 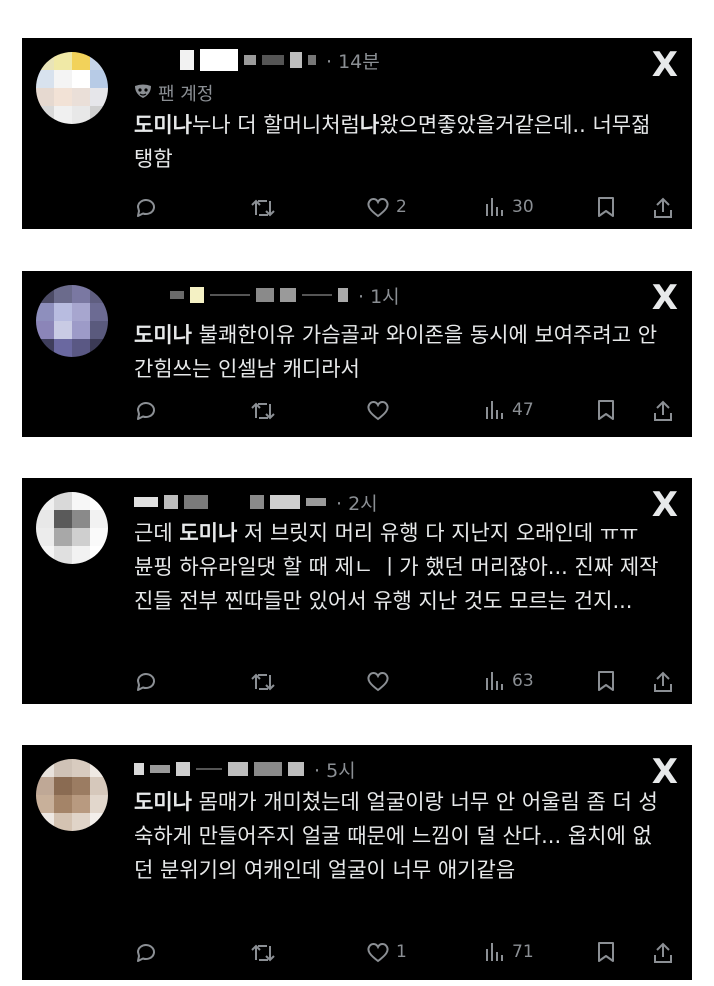 I want to click on like-button: 1, so click(x=386, y=952).